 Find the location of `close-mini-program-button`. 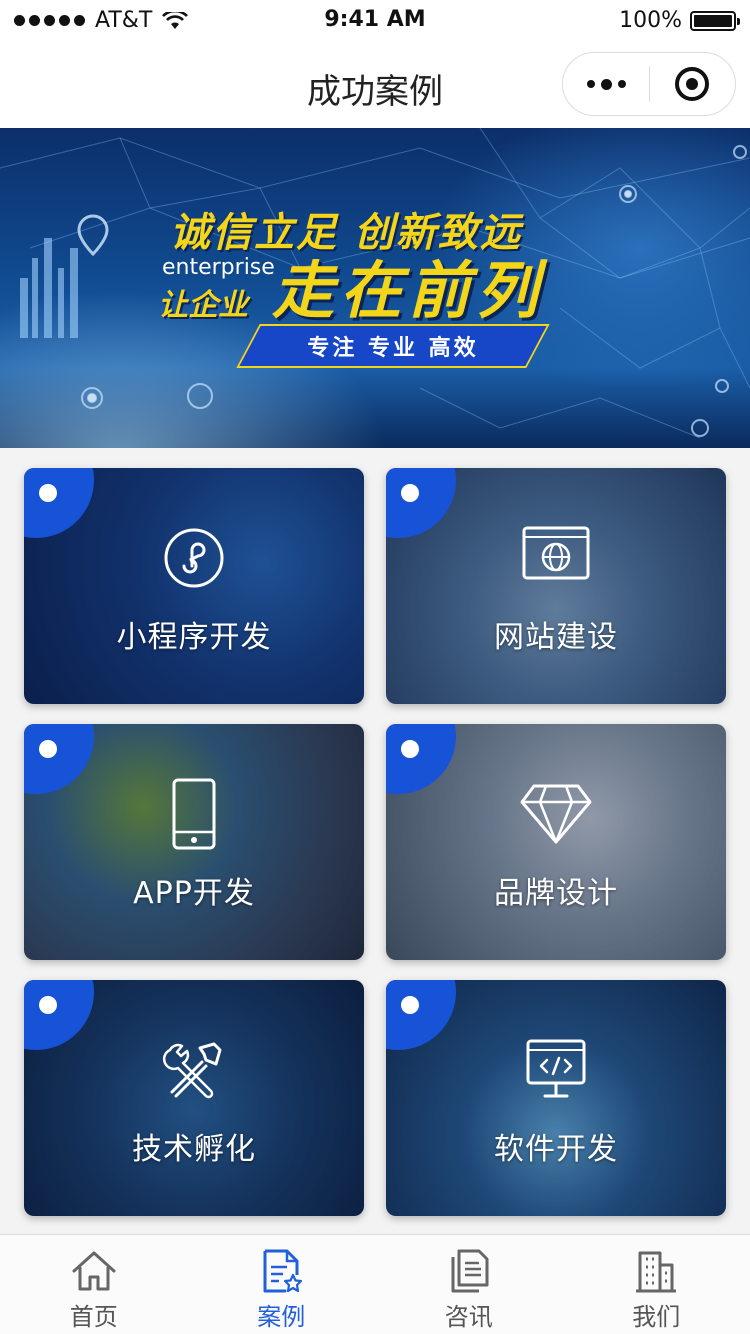

close-mini-program-button is located at coordinates (692, 84).